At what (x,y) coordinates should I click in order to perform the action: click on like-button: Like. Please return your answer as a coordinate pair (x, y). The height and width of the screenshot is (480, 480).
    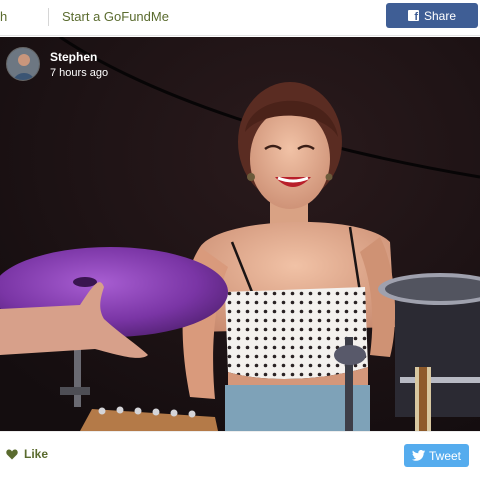
    Looking at the image, I should click on (27, 454).